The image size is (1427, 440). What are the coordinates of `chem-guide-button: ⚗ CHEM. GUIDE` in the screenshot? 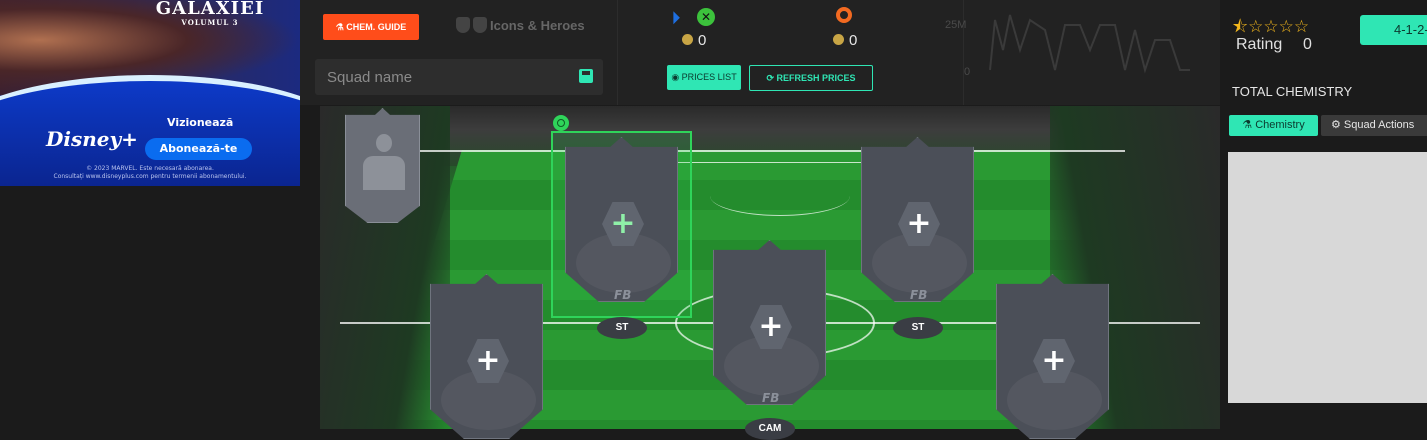 It's located at (371, 27).